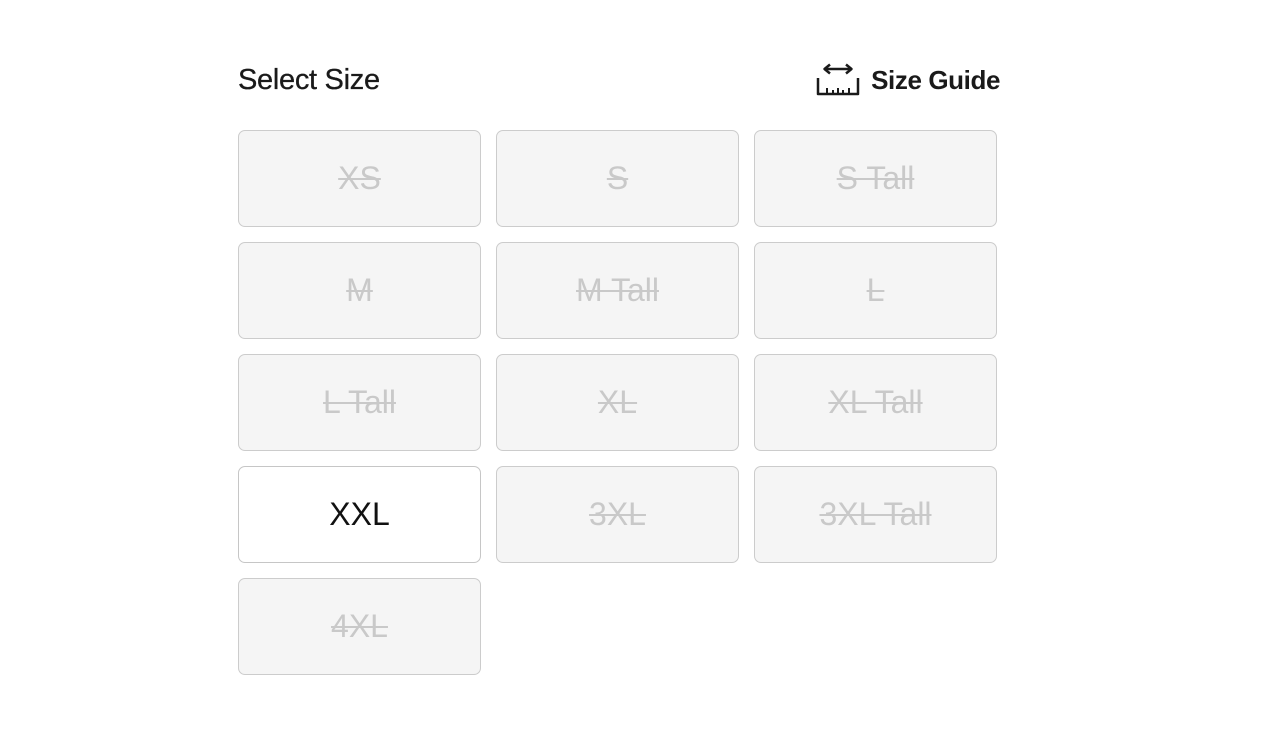 Image resolution: width=1280 pixels, height=754 pixels. What do you see at coordinates (359, 290) in the screenshot?
I see `size-option-m: M` at bounding box center [359, 290].